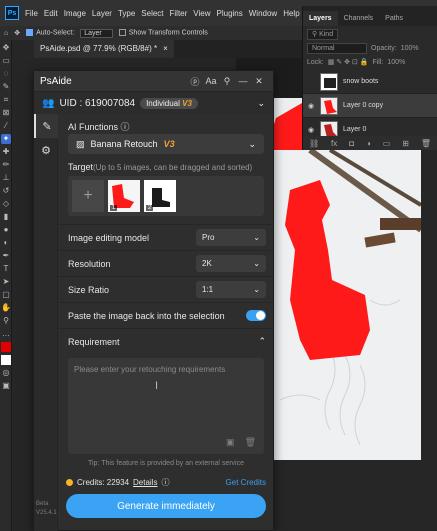  Describe the element at coordinates (6, 178) in the screenshot. I see `stamp-tool-icon: ⊥` at that location.